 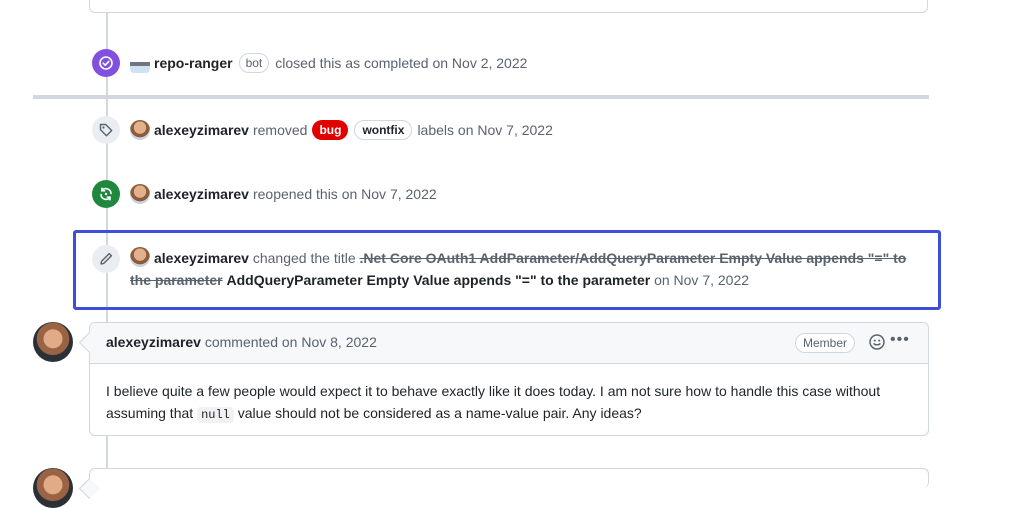 I want to click on sync-icon, so click(x=106, y=194).